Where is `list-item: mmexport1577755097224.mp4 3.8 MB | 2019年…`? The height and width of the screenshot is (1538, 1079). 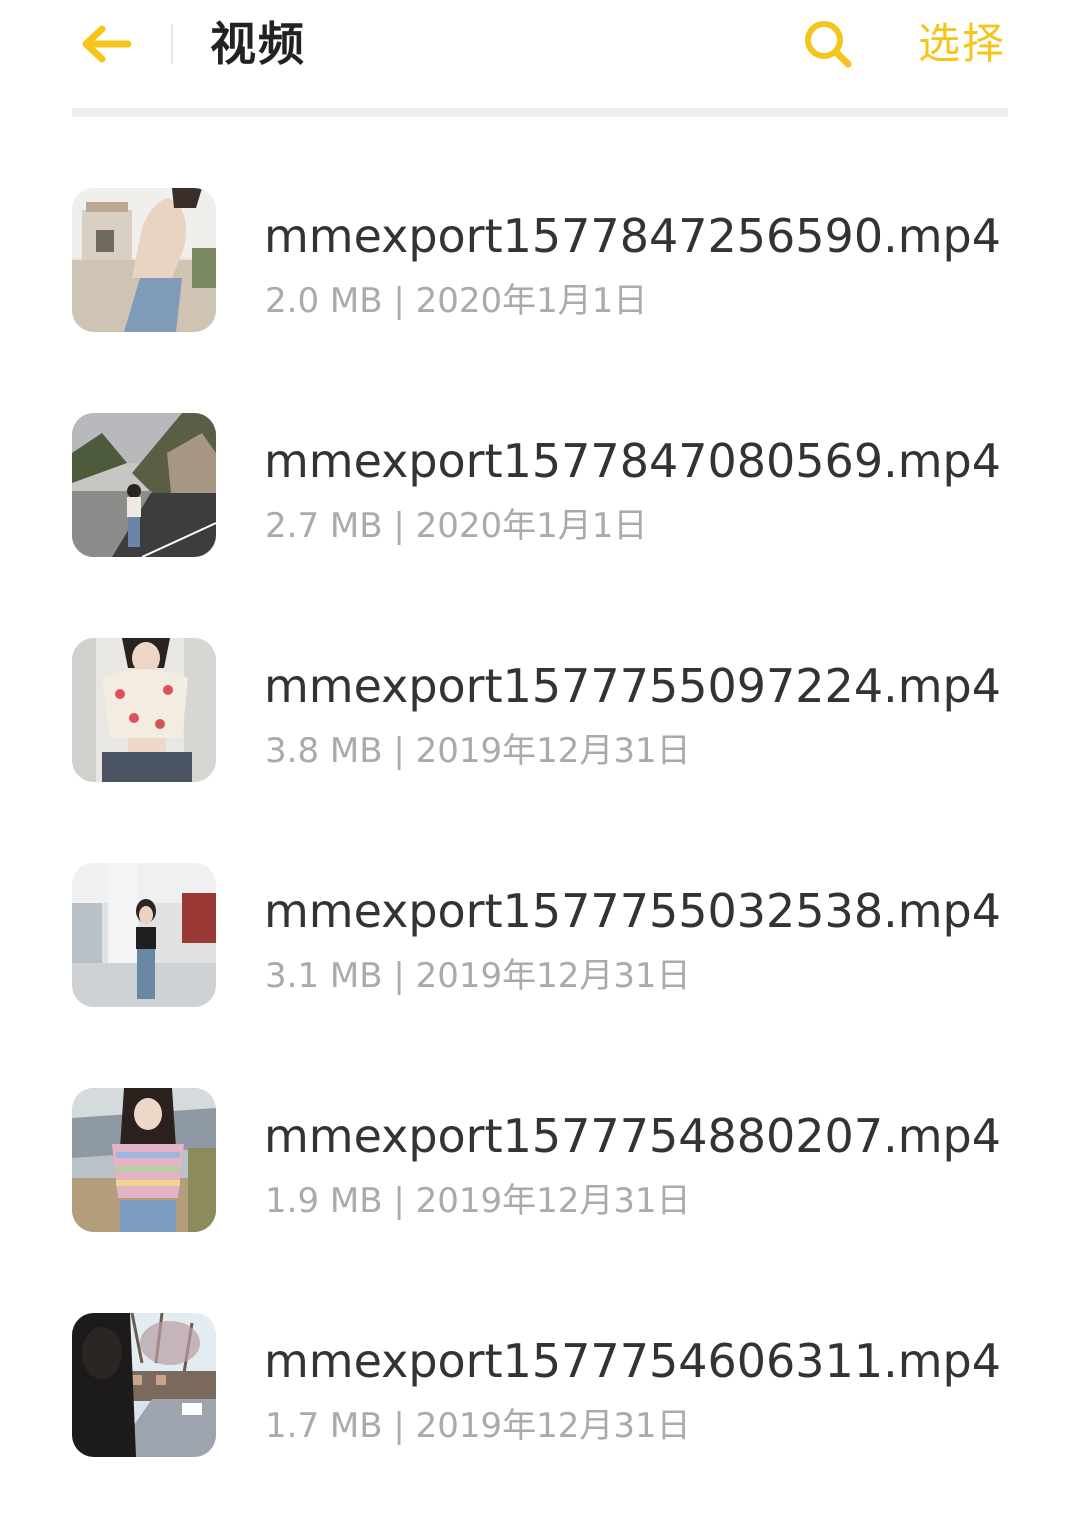 list-item: mmexport1577755097224.mp4 3.8 MB | 2019年… is located at coordinates (539, 750).